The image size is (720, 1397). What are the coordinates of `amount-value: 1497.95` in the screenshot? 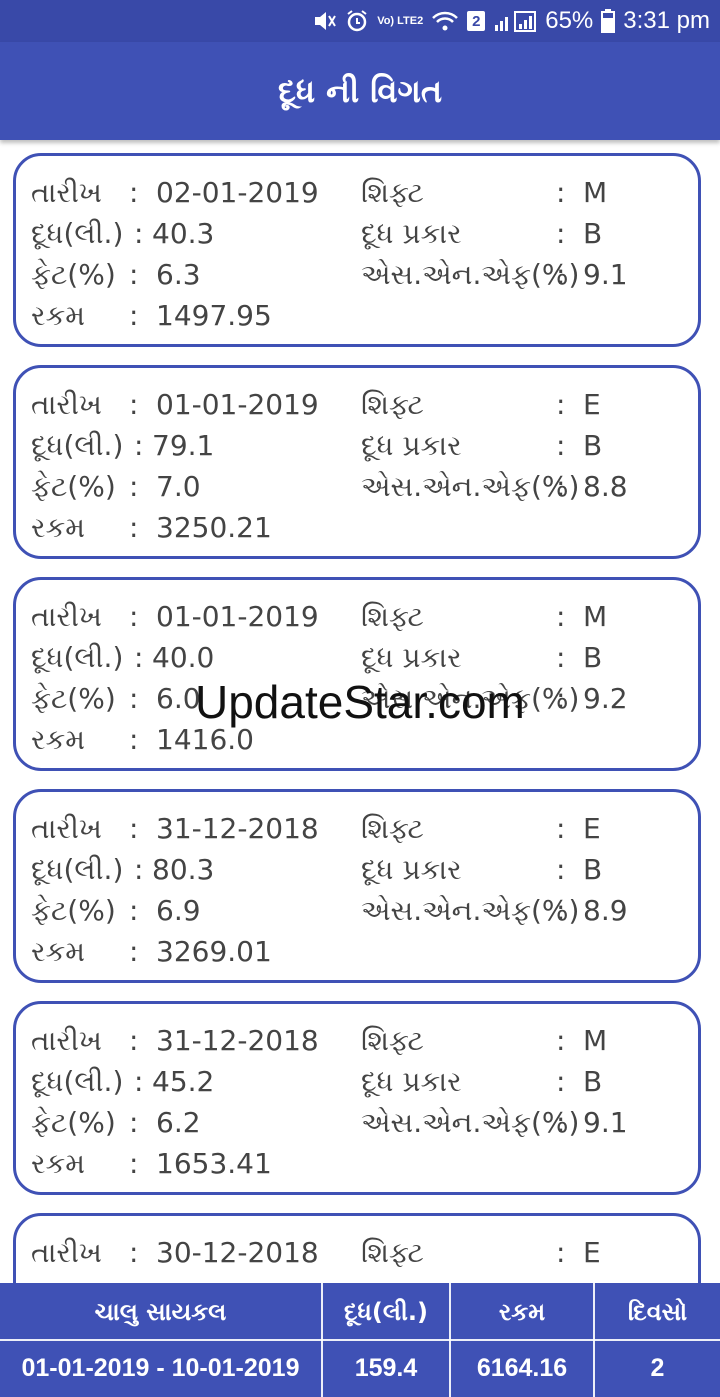 It's located at (214, 315).